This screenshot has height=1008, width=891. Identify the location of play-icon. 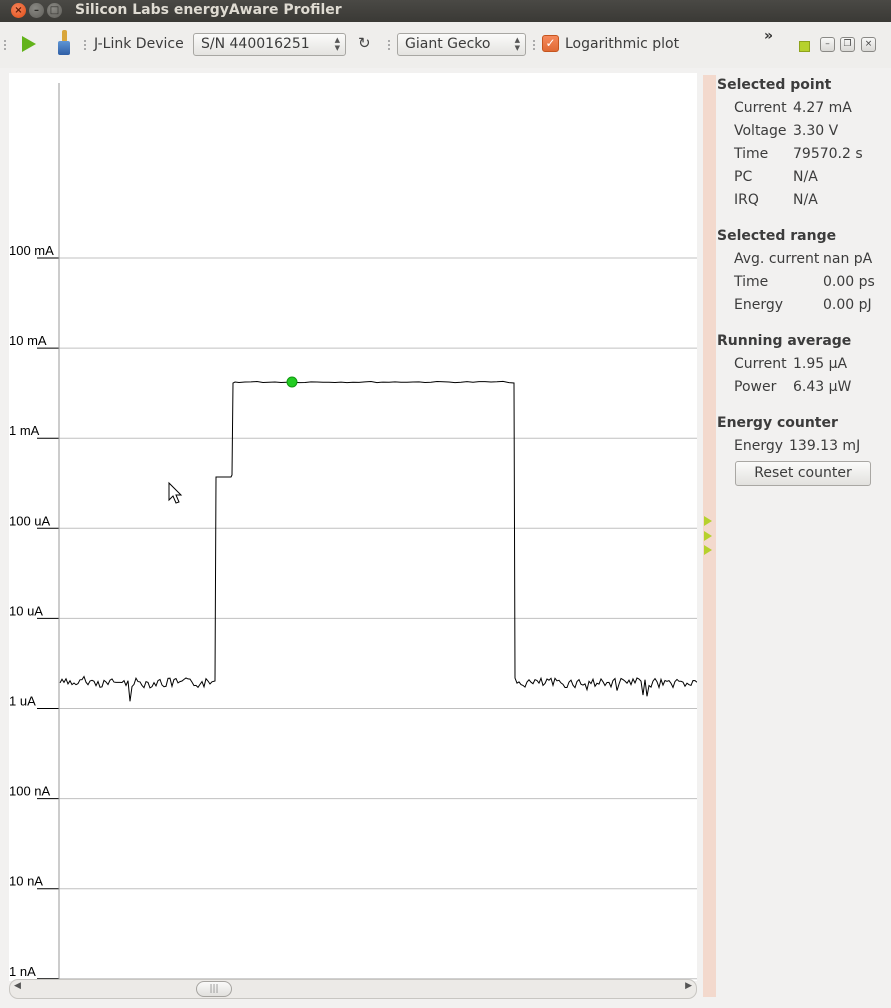
(29, 44).